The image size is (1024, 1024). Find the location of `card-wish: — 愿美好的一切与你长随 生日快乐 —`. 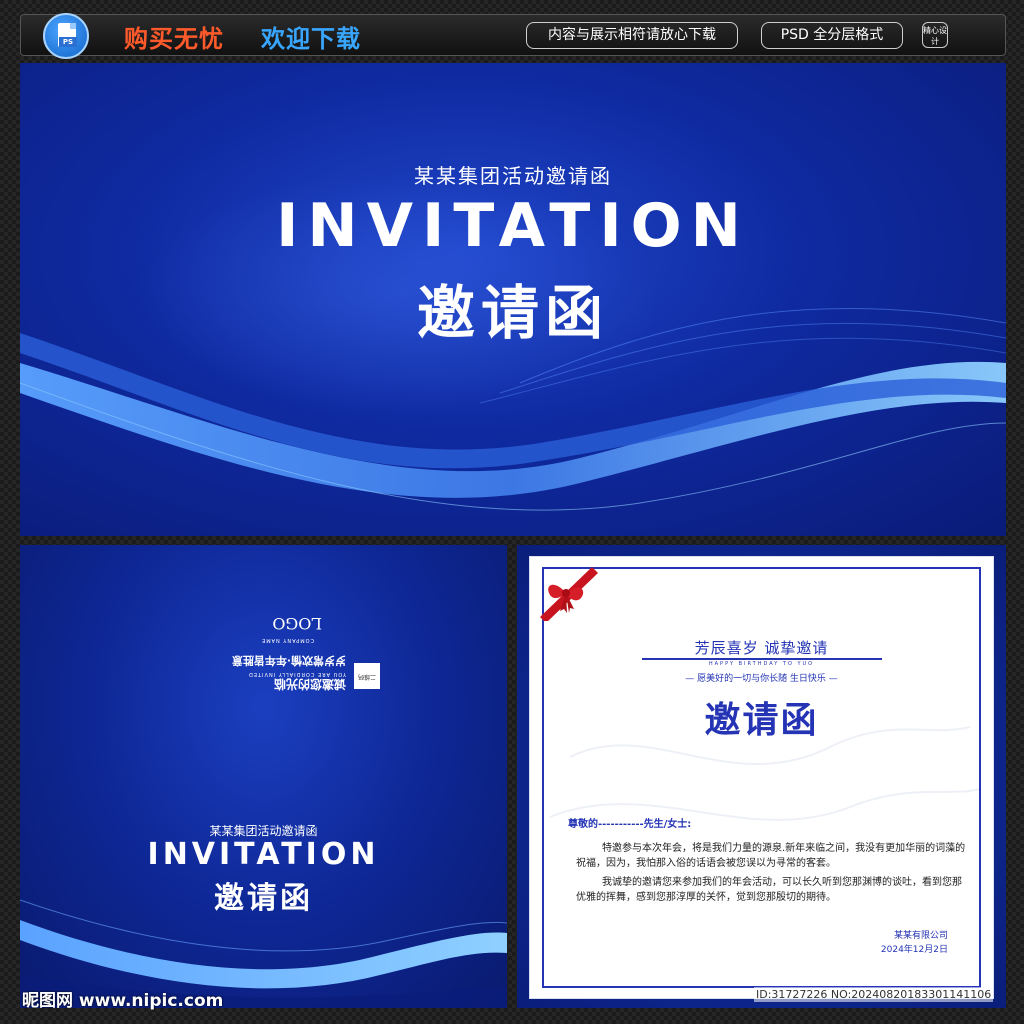

card-wish: — 愿美好的一切与你长随 生日快乐 — is located at coordinates (761, 679).